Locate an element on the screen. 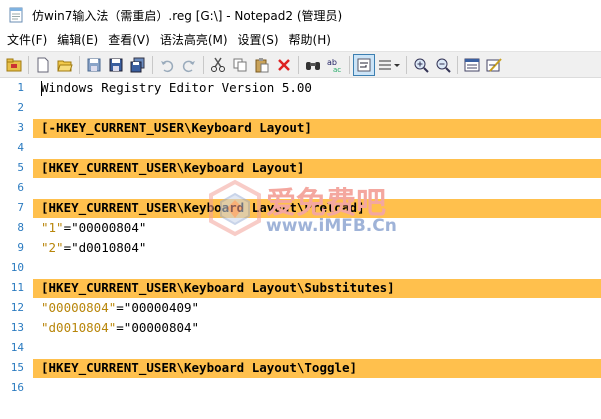 The height and width of the screenshot is (419, 601). editor-line: 12 "00000804"="00000409" is located at coordinates (300, 308).